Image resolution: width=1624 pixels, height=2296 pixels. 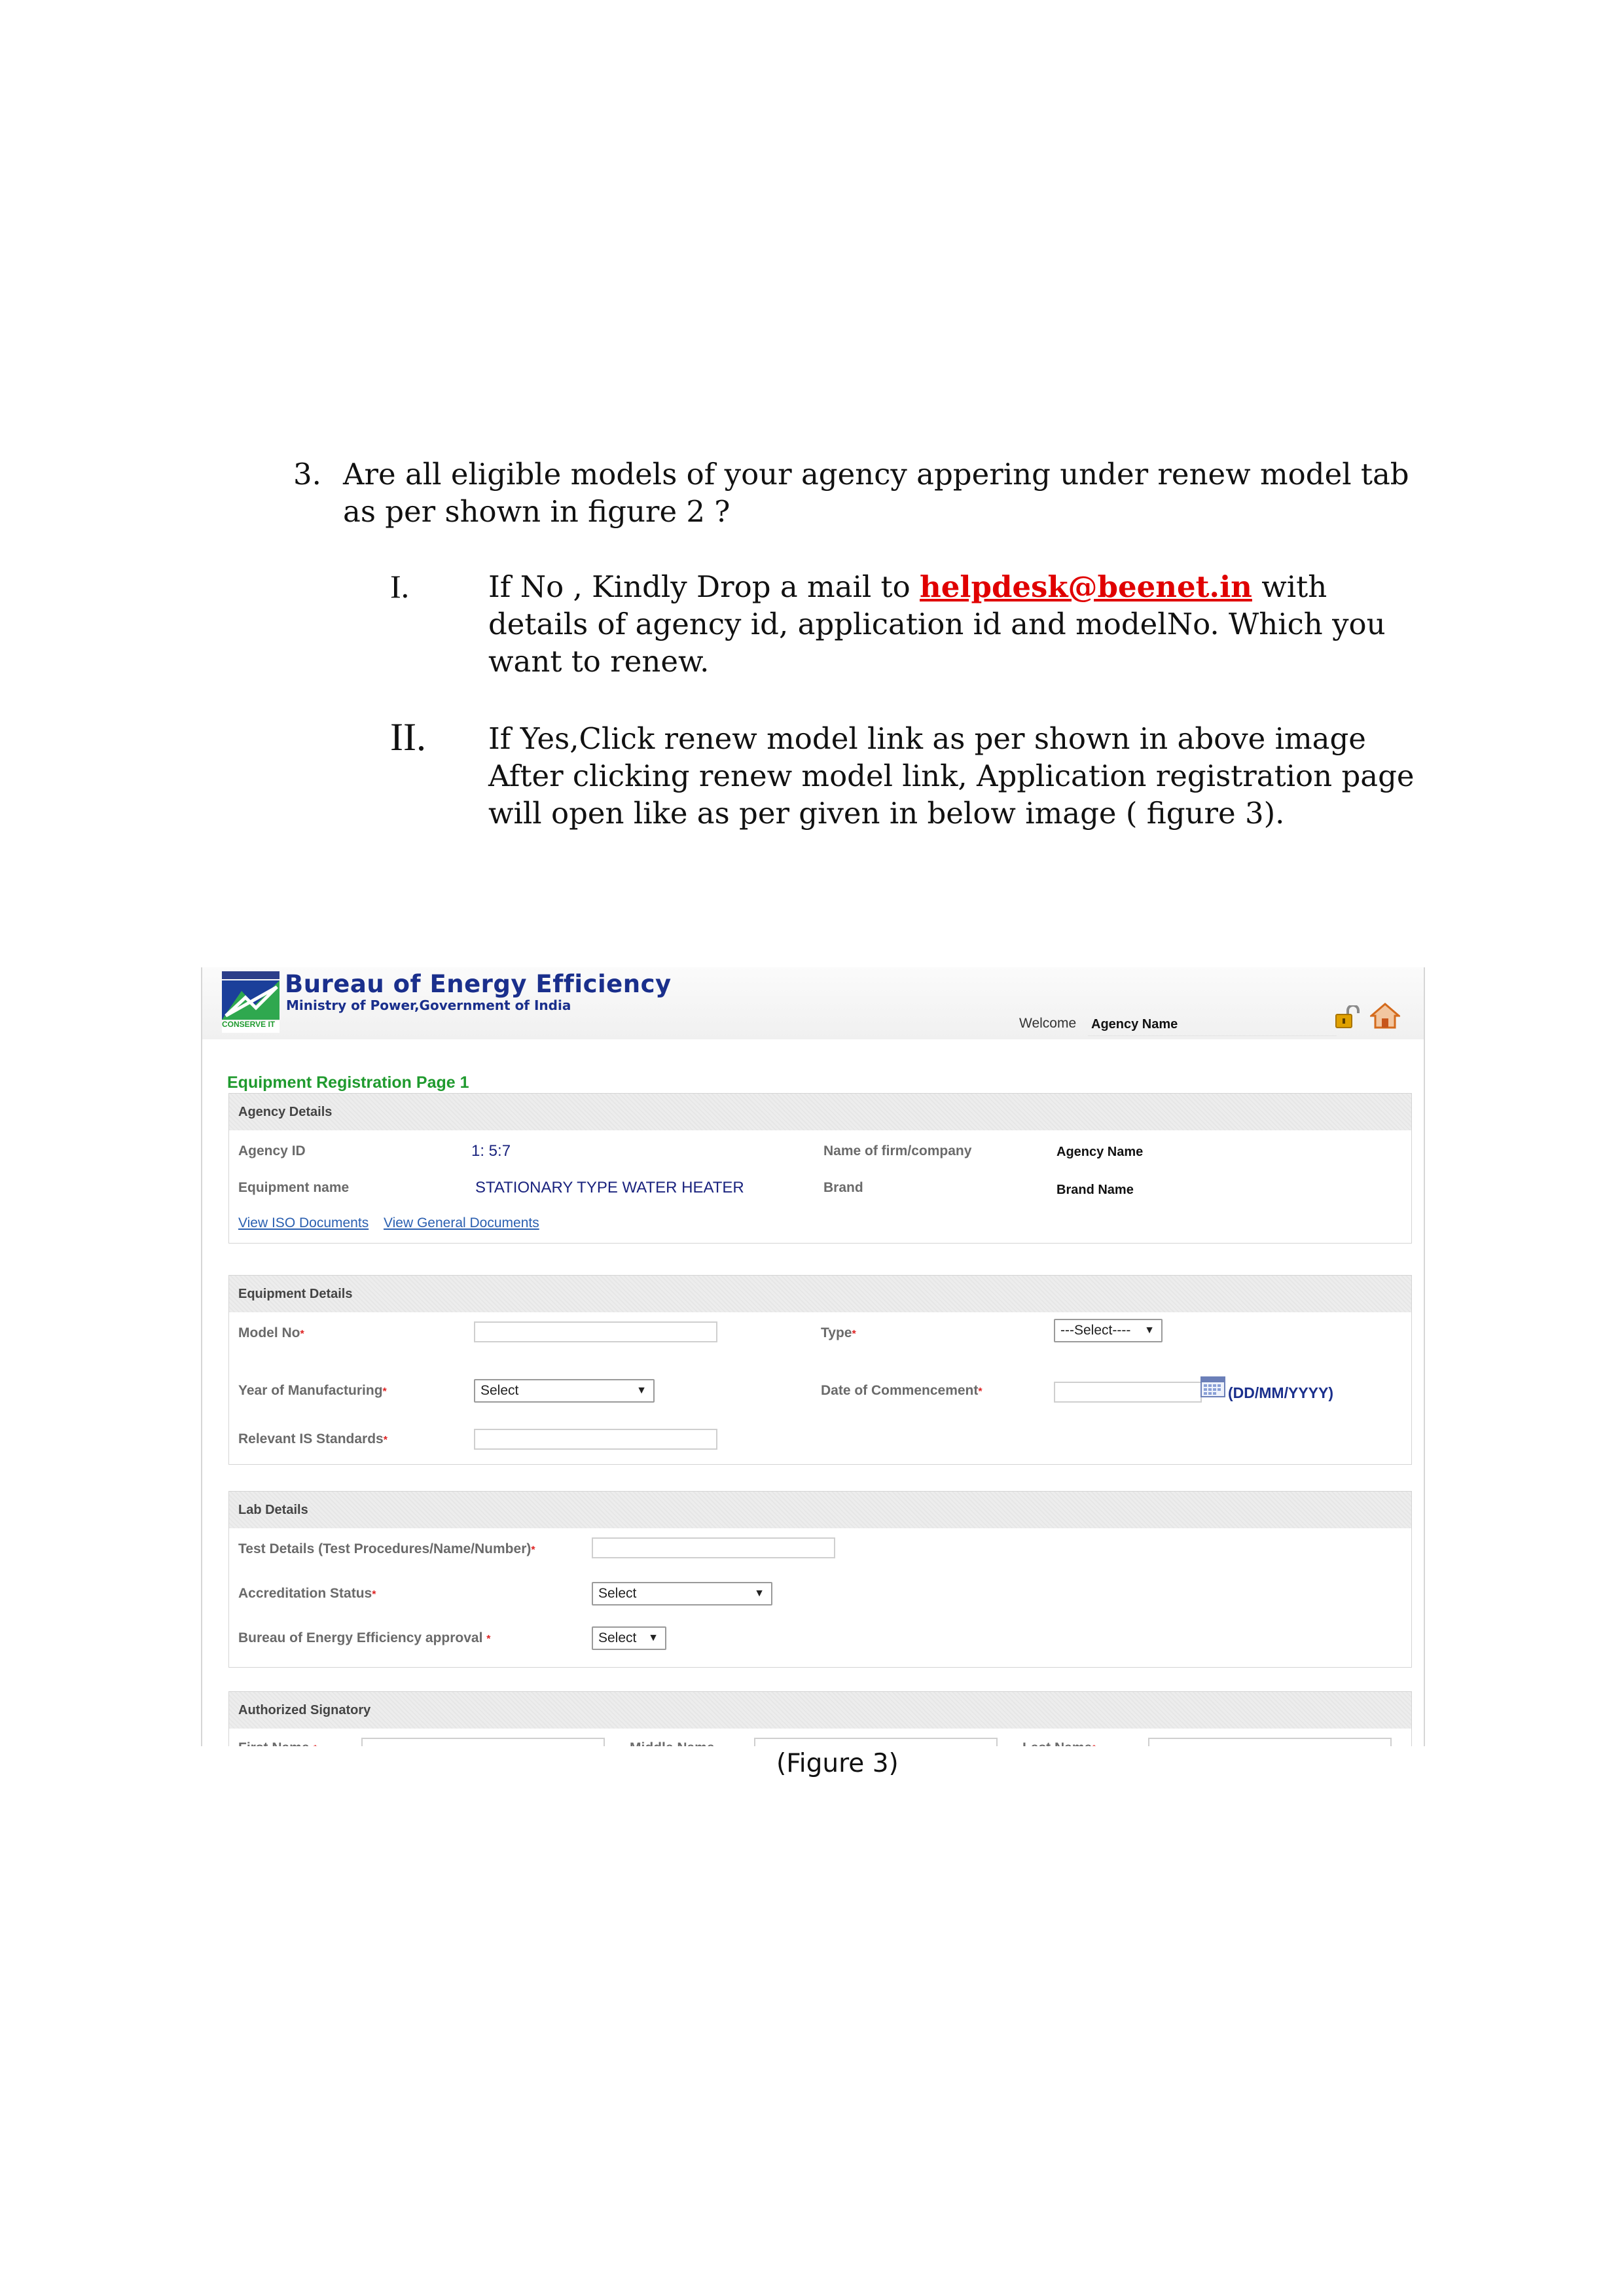 I want to click on agency-id-value: 1: 5:7, so click(x=491, y=1151).